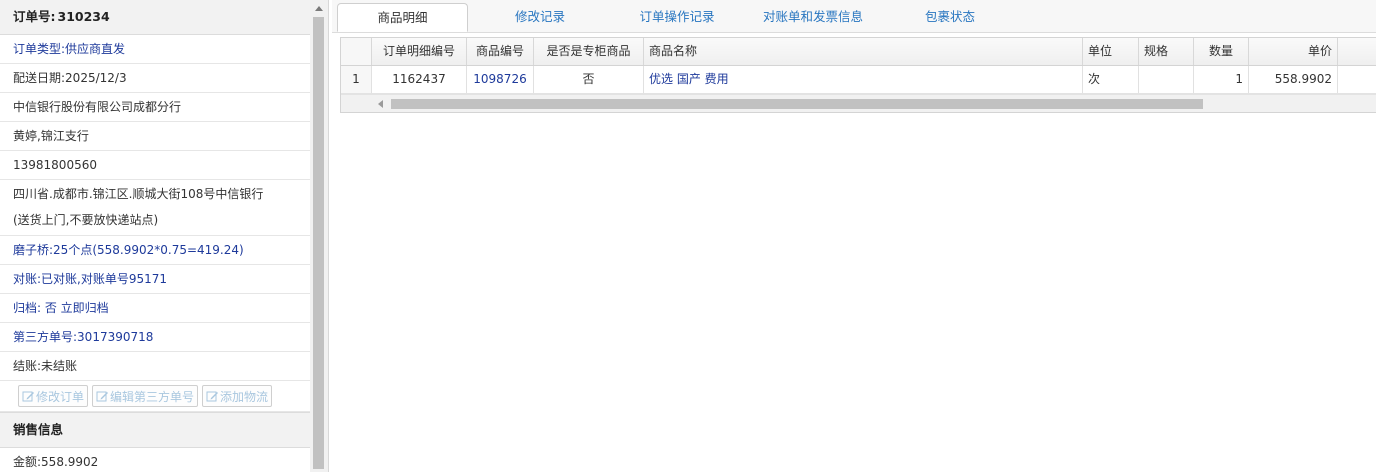 The image size is (1376, 472). I want to click on tab-bar: 商品明细 修改记录 订单操作记录 对账单和发票信息 包裹状态, so click(854, 16).